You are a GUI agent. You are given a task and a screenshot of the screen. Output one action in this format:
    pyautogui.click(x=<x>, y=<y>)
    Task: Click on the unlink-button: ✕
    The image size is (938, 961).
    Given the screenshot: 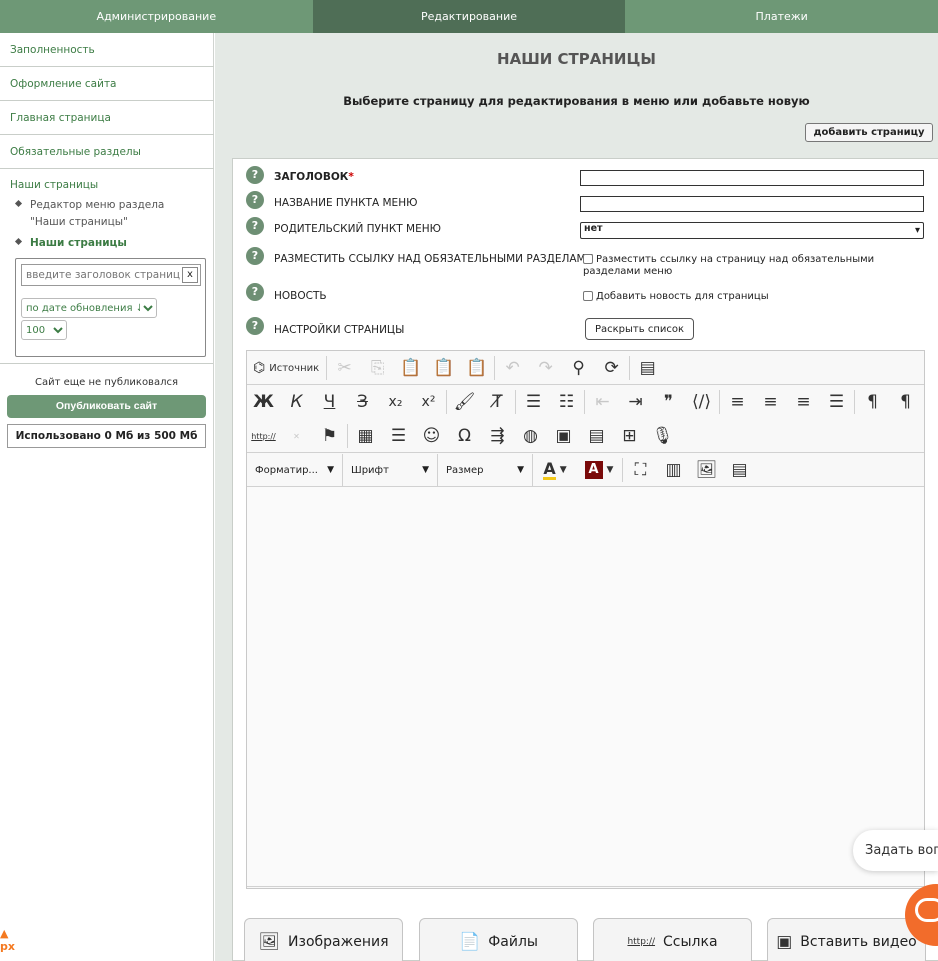 What is the action you would take?
    pyautogui.click(x=296, y=436)
    